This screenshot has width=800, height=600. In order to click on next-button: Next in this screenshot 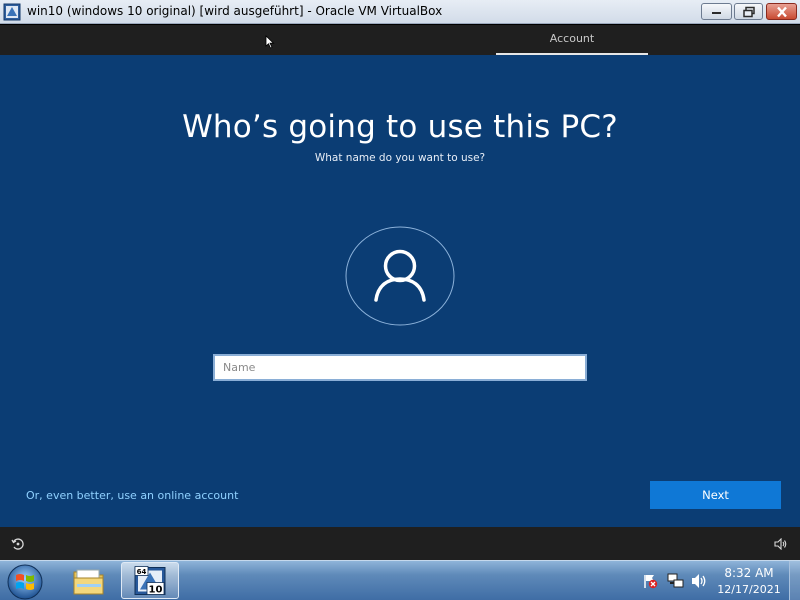, I will do `click(715, 495)`.